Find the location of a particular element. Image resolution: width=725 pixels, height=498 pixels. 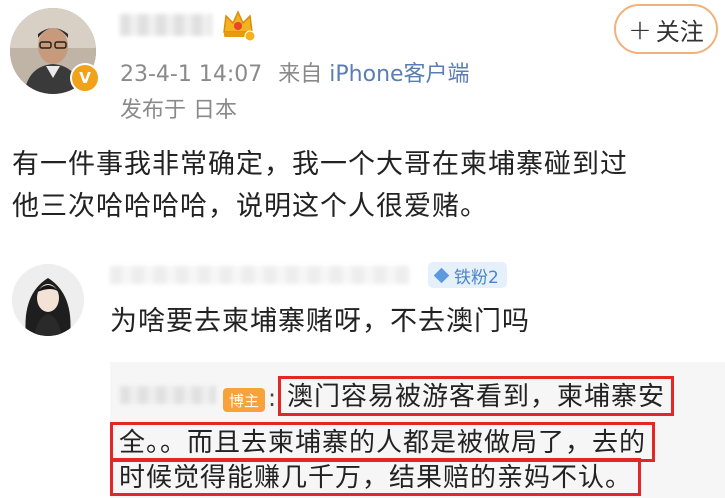

reply-line-highlighted: 全。。而且去柬埔寨的人都是被做局了，去的 is located at coordinates (383, 442).